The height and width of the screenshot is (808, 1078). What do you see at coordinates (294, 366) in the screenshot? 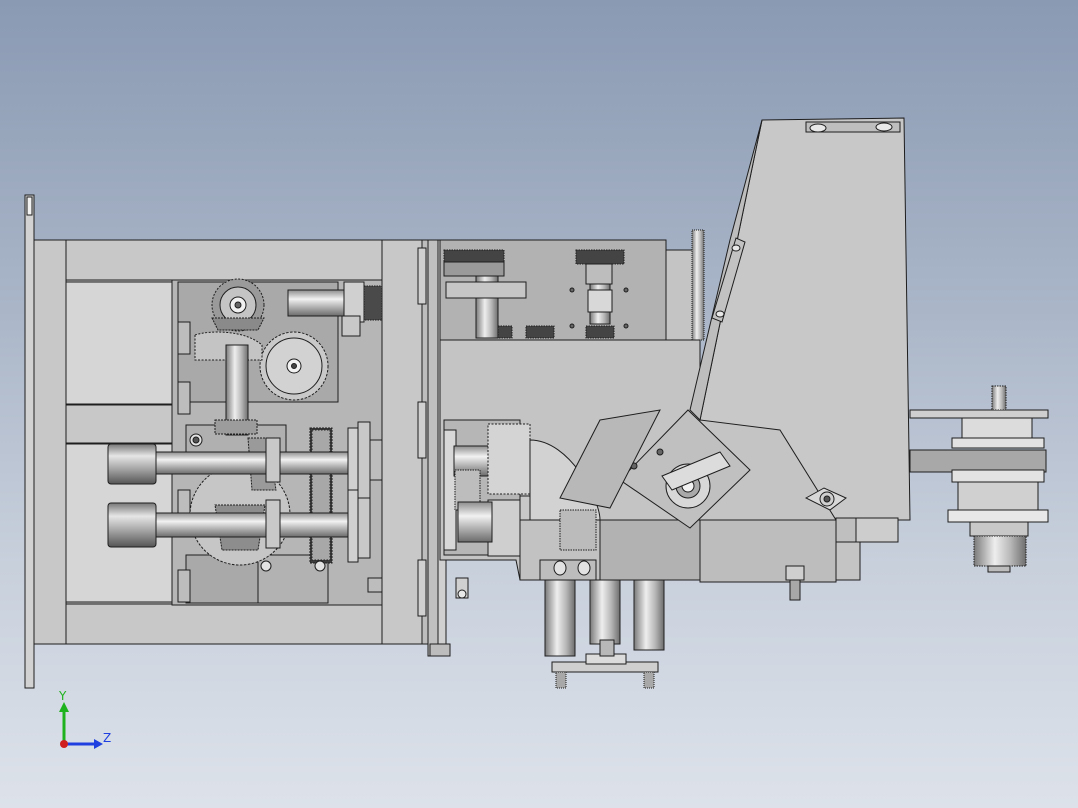
I see `spur-gear-upper` at bounding box center [294, 366].